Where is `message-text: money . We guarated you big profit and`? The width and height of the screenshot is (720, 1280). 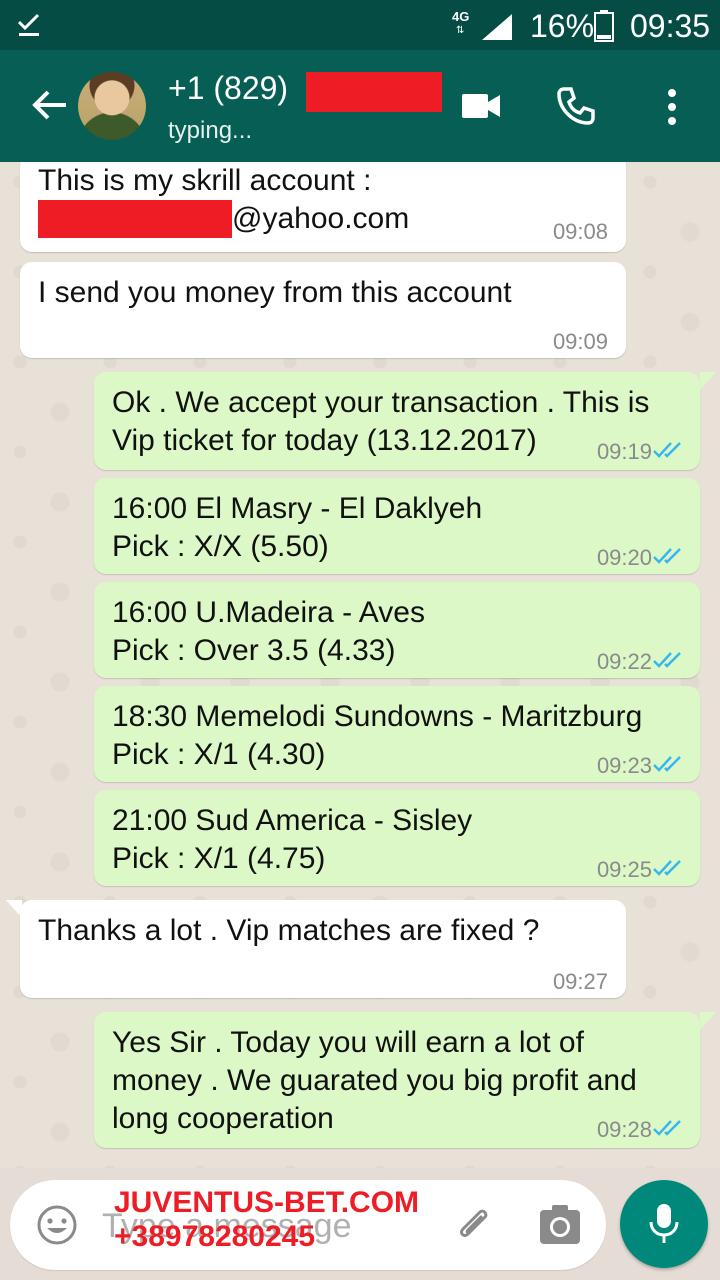 message-text: money . We guarated you big profit and is located at coordinates (374, 1080).